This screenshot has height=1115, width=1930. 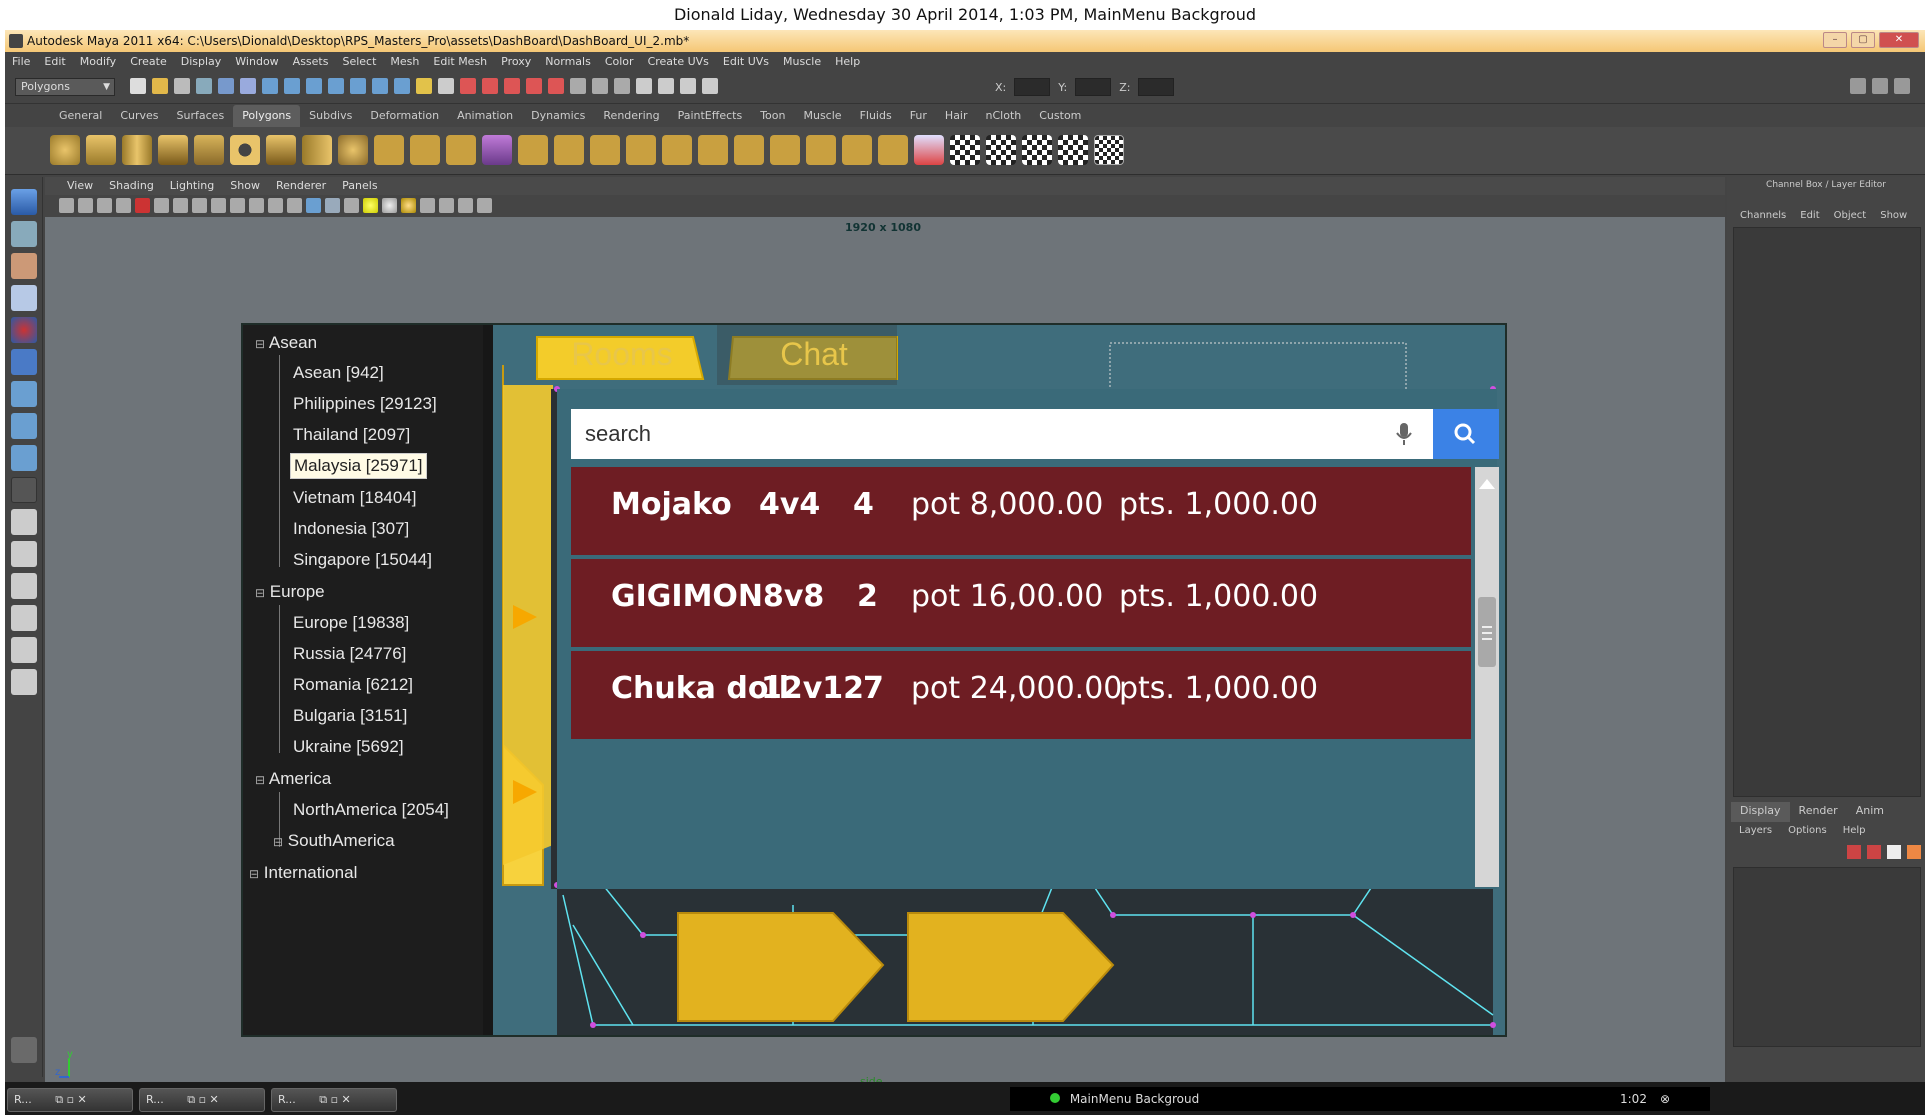 What do you see at coordinates (23, 234) in the screenshot?
I see `lasso-tool-icon` at bounding box center [23, 234].